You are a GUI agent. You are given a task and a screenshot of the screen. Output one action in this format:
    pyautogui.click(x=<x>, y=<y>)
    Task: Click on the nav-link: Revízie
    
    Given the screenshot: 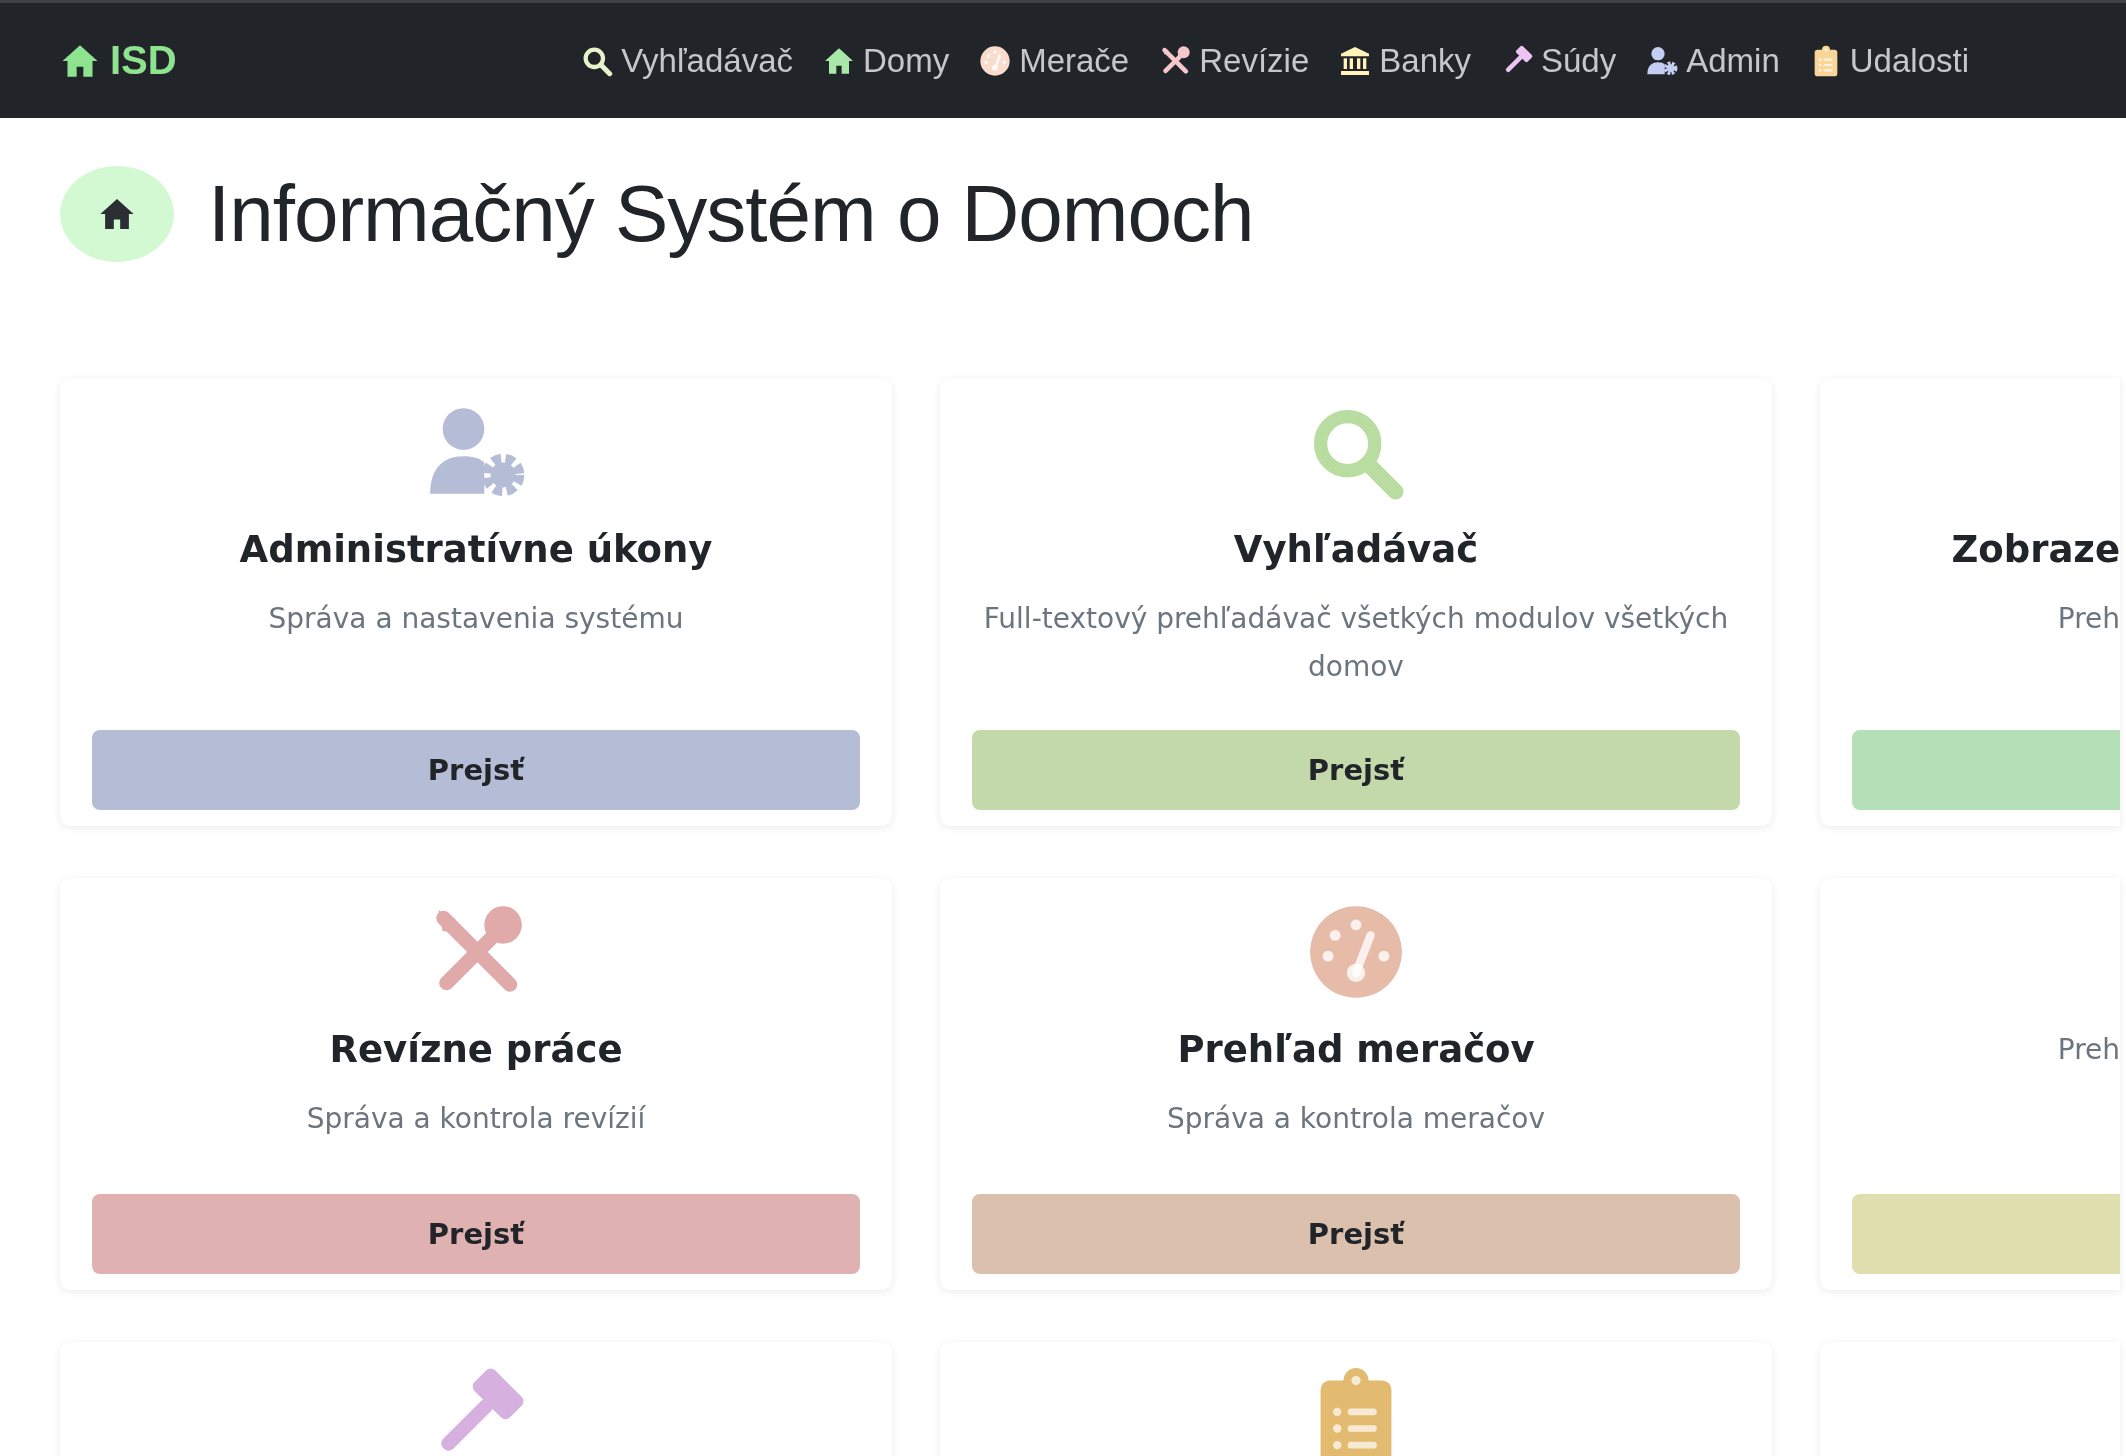 What is the action you would take?
    pyautogui.click(x=1234, y=60)
    